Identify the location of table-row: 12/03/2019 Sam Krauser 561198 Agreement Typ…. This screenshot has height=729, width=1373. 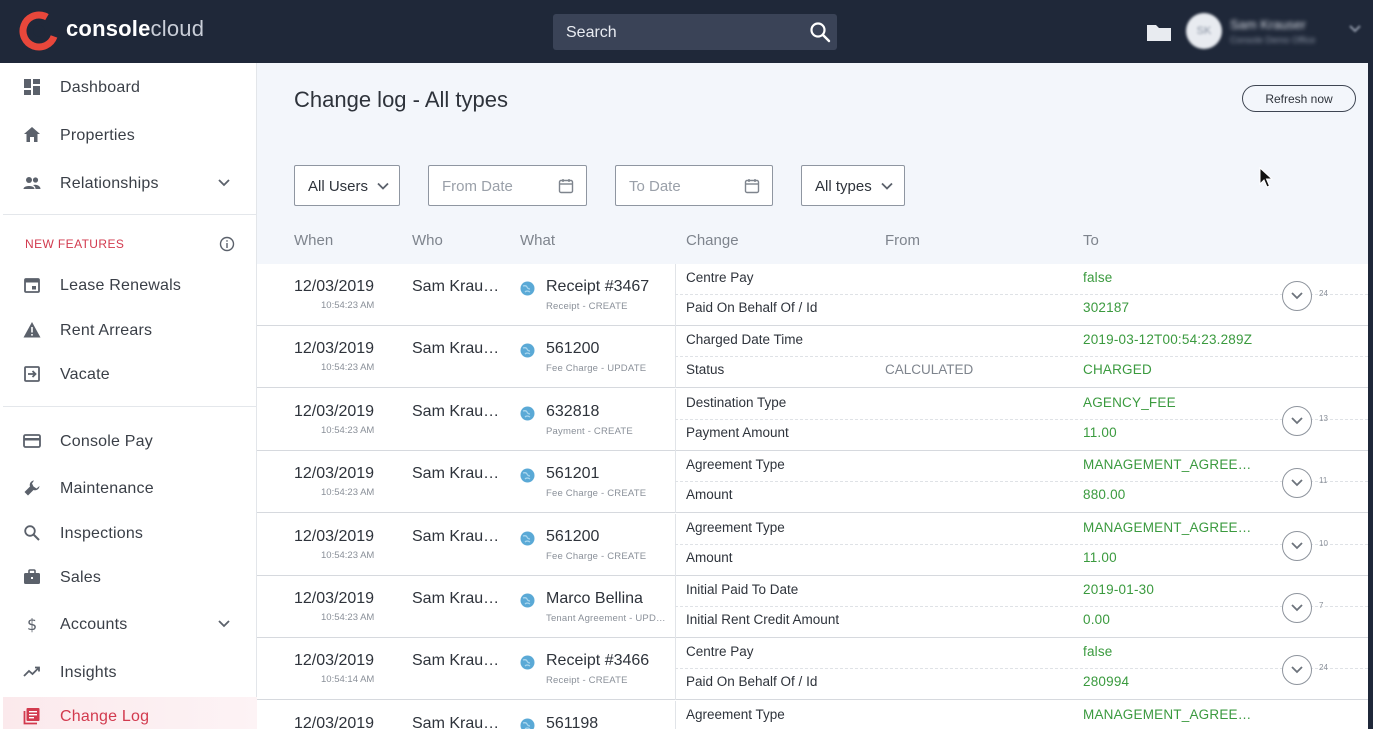
(812, 714).